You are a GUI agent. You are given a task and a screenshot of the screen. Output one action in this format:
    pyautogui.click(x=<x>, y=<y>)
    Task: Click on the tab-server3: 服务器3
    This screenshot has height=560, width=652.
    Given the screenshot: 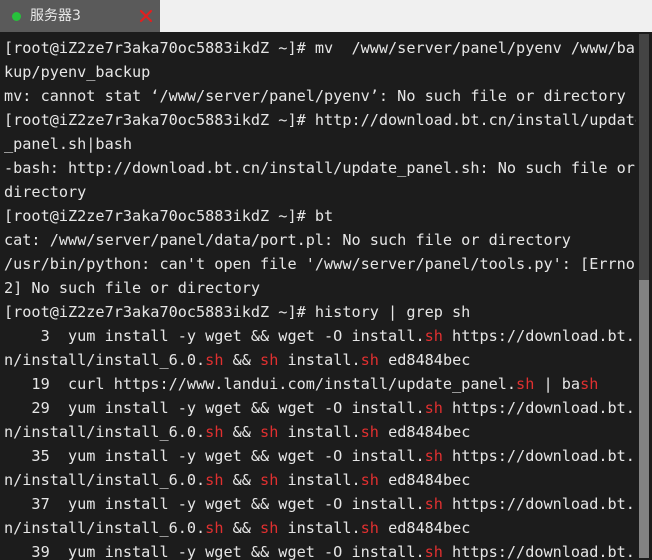 What is the action you would take?
    pyautogui.click(x=80, y=16)
    